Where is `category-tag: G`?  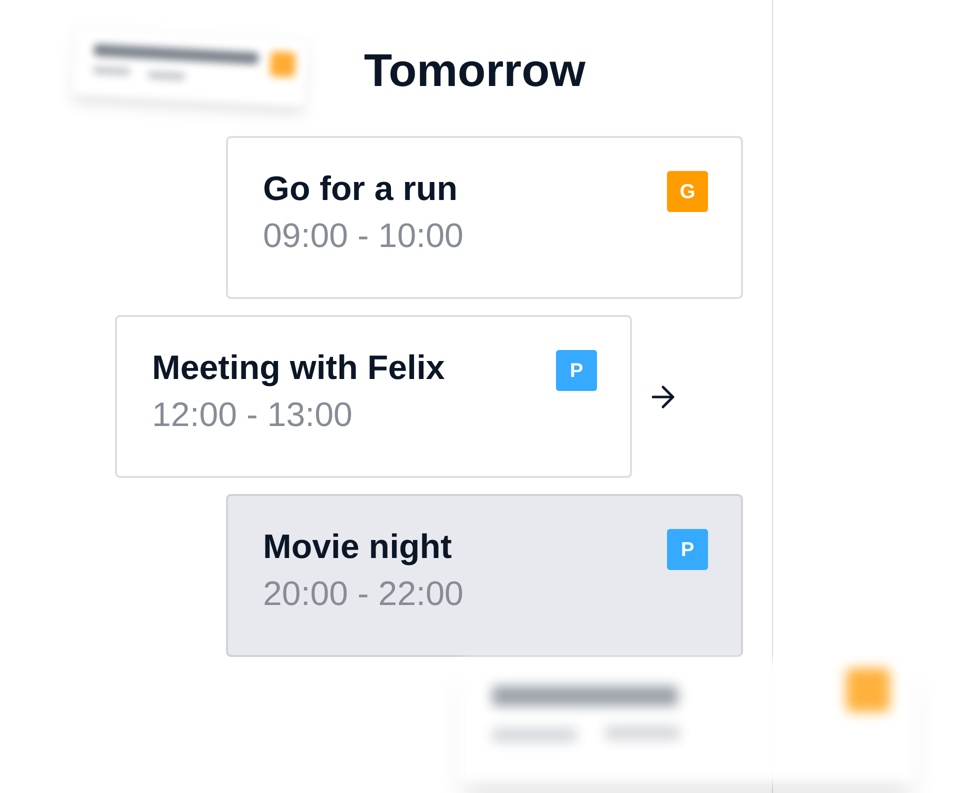 category-tag: G is located at coordinates (687, 191).